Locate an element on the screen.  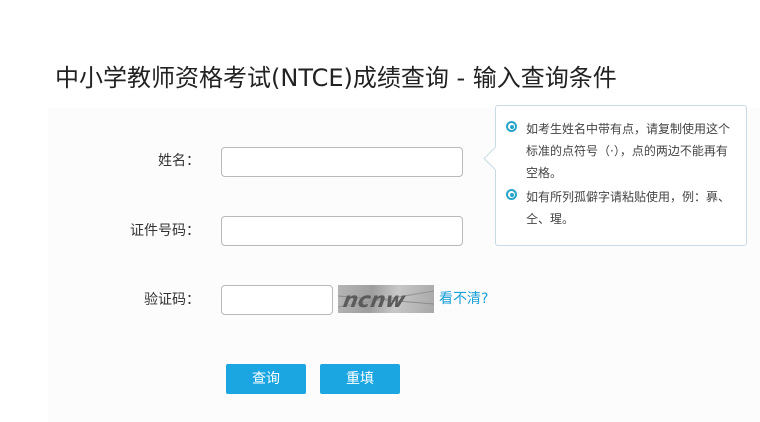
id-number-input is located at coordinates (342, 231).